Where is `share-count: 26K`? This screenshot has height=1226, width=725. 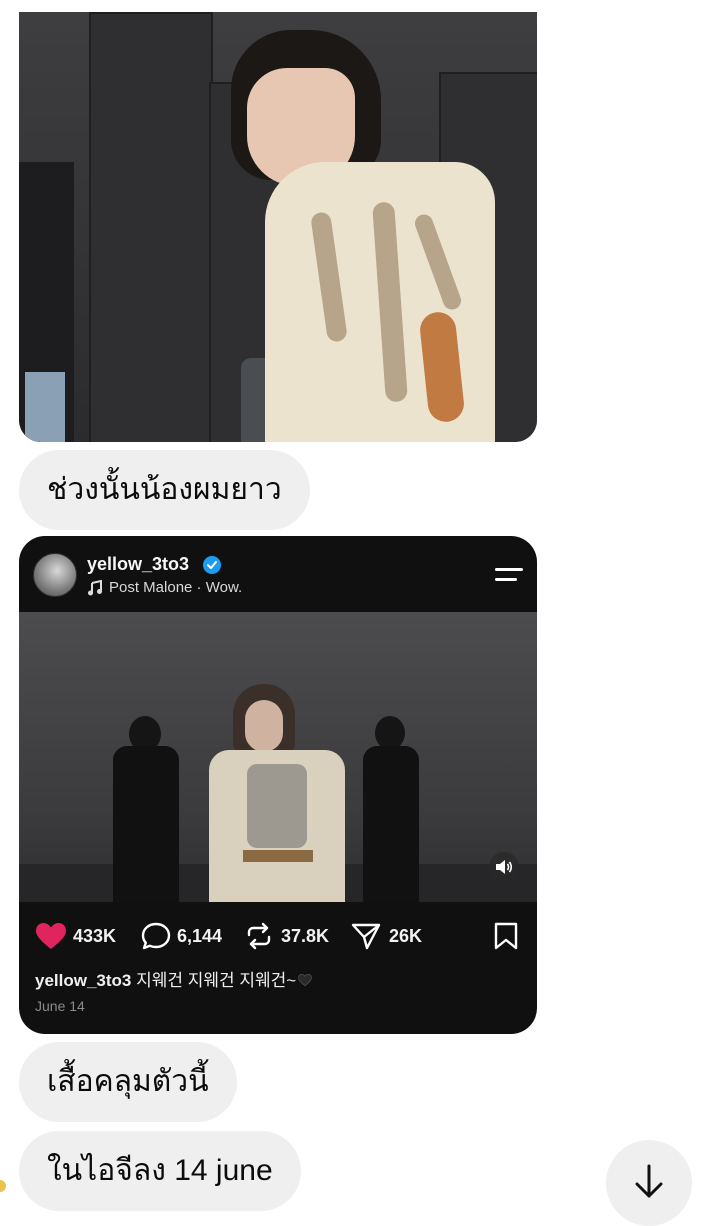
share-count: 26K is located at coordinates (406, 936).